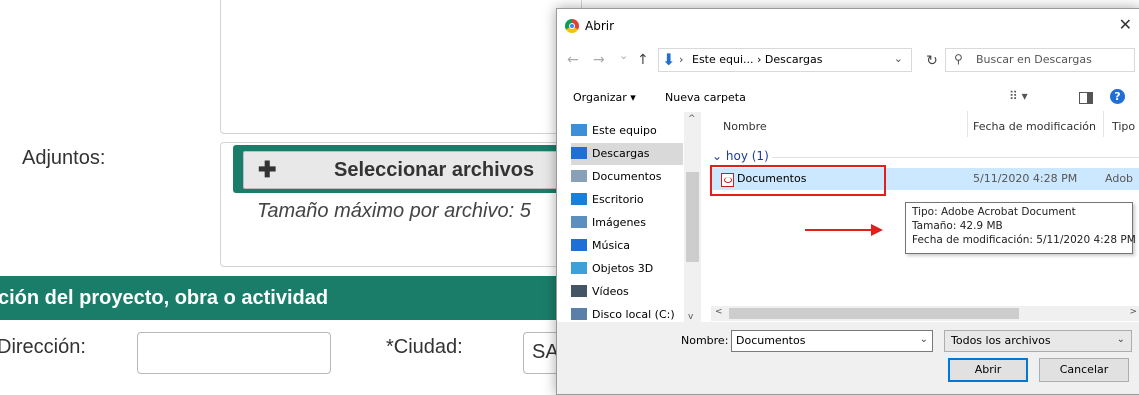 This screenshot has width=1139, height=395. I want to click on nav-item-documentos: Documentos, so click(627, 177).